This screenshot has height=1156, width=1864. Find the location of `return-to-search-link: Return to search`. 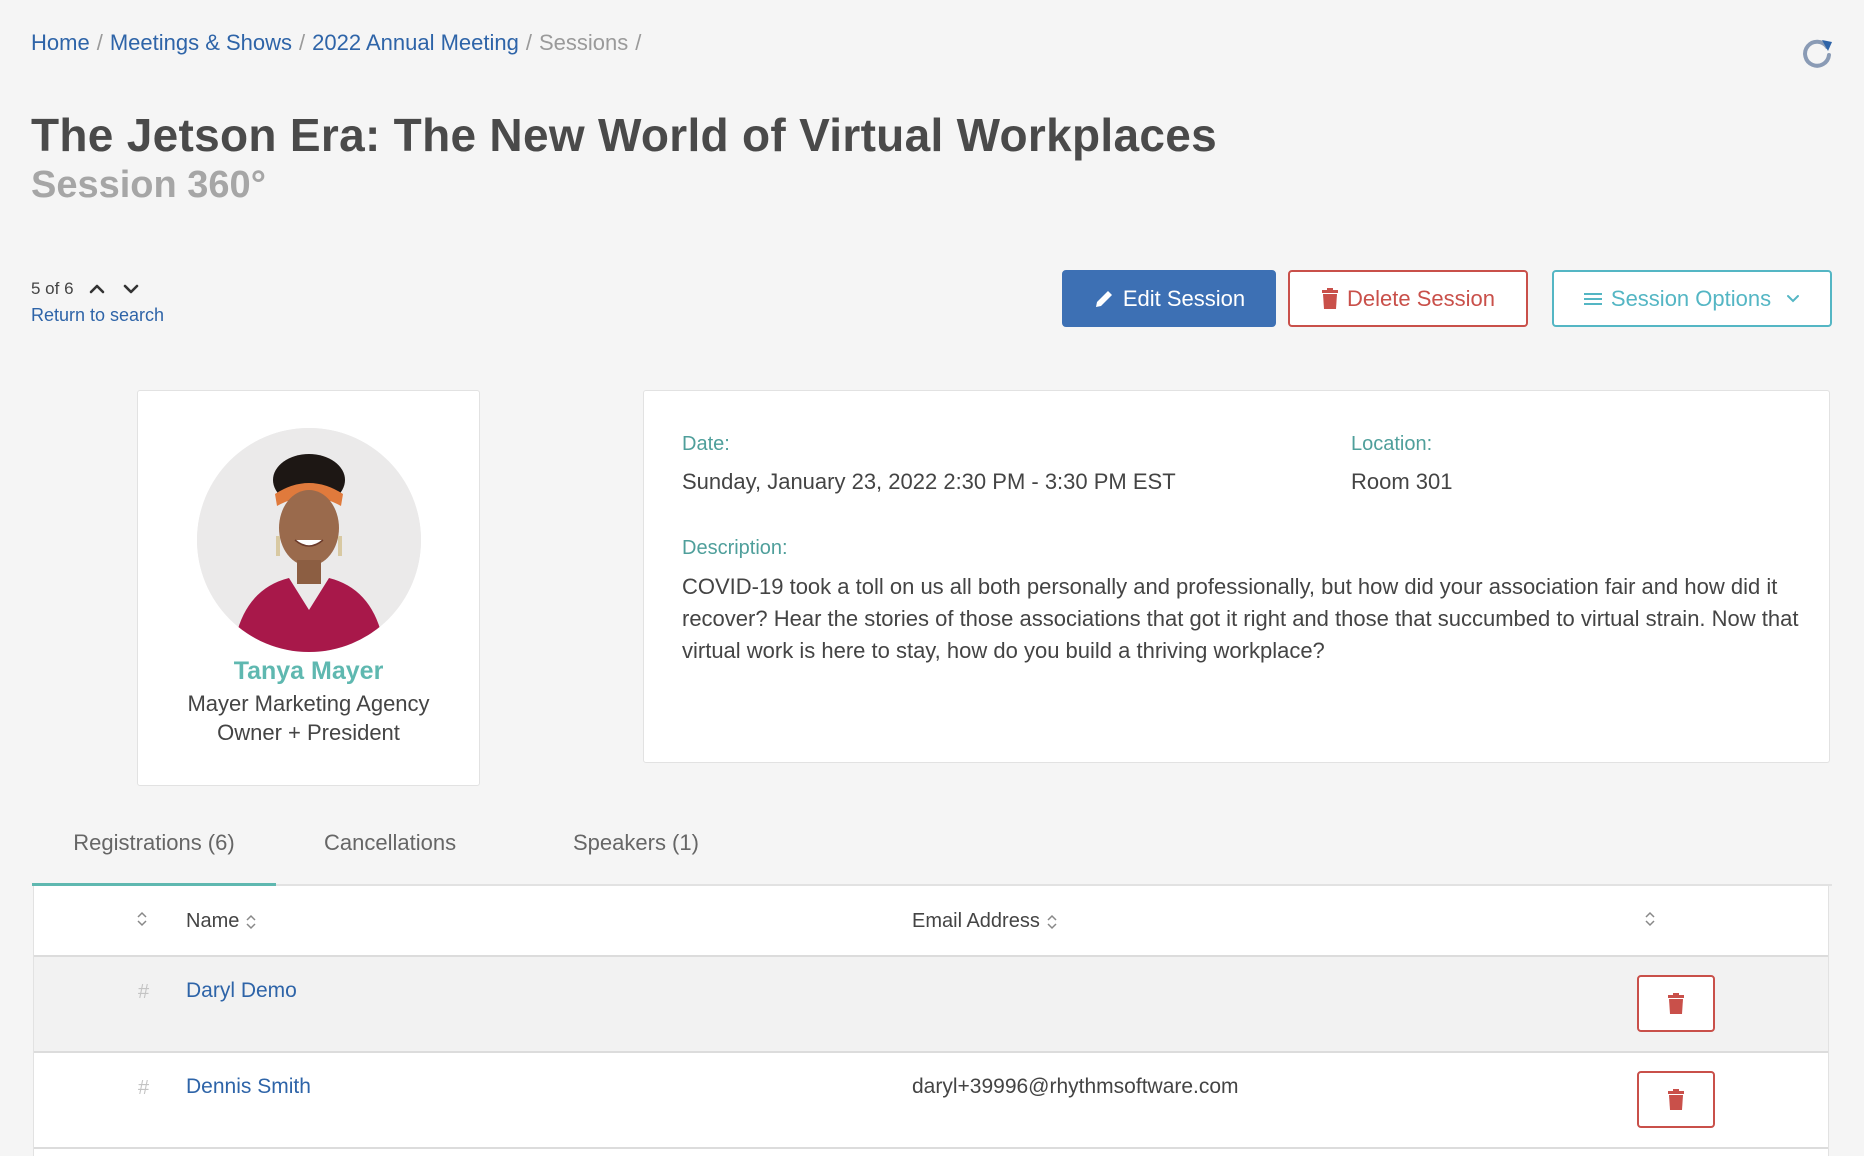

return-to-search-link: Return to search is located at coordinates (97, 315).